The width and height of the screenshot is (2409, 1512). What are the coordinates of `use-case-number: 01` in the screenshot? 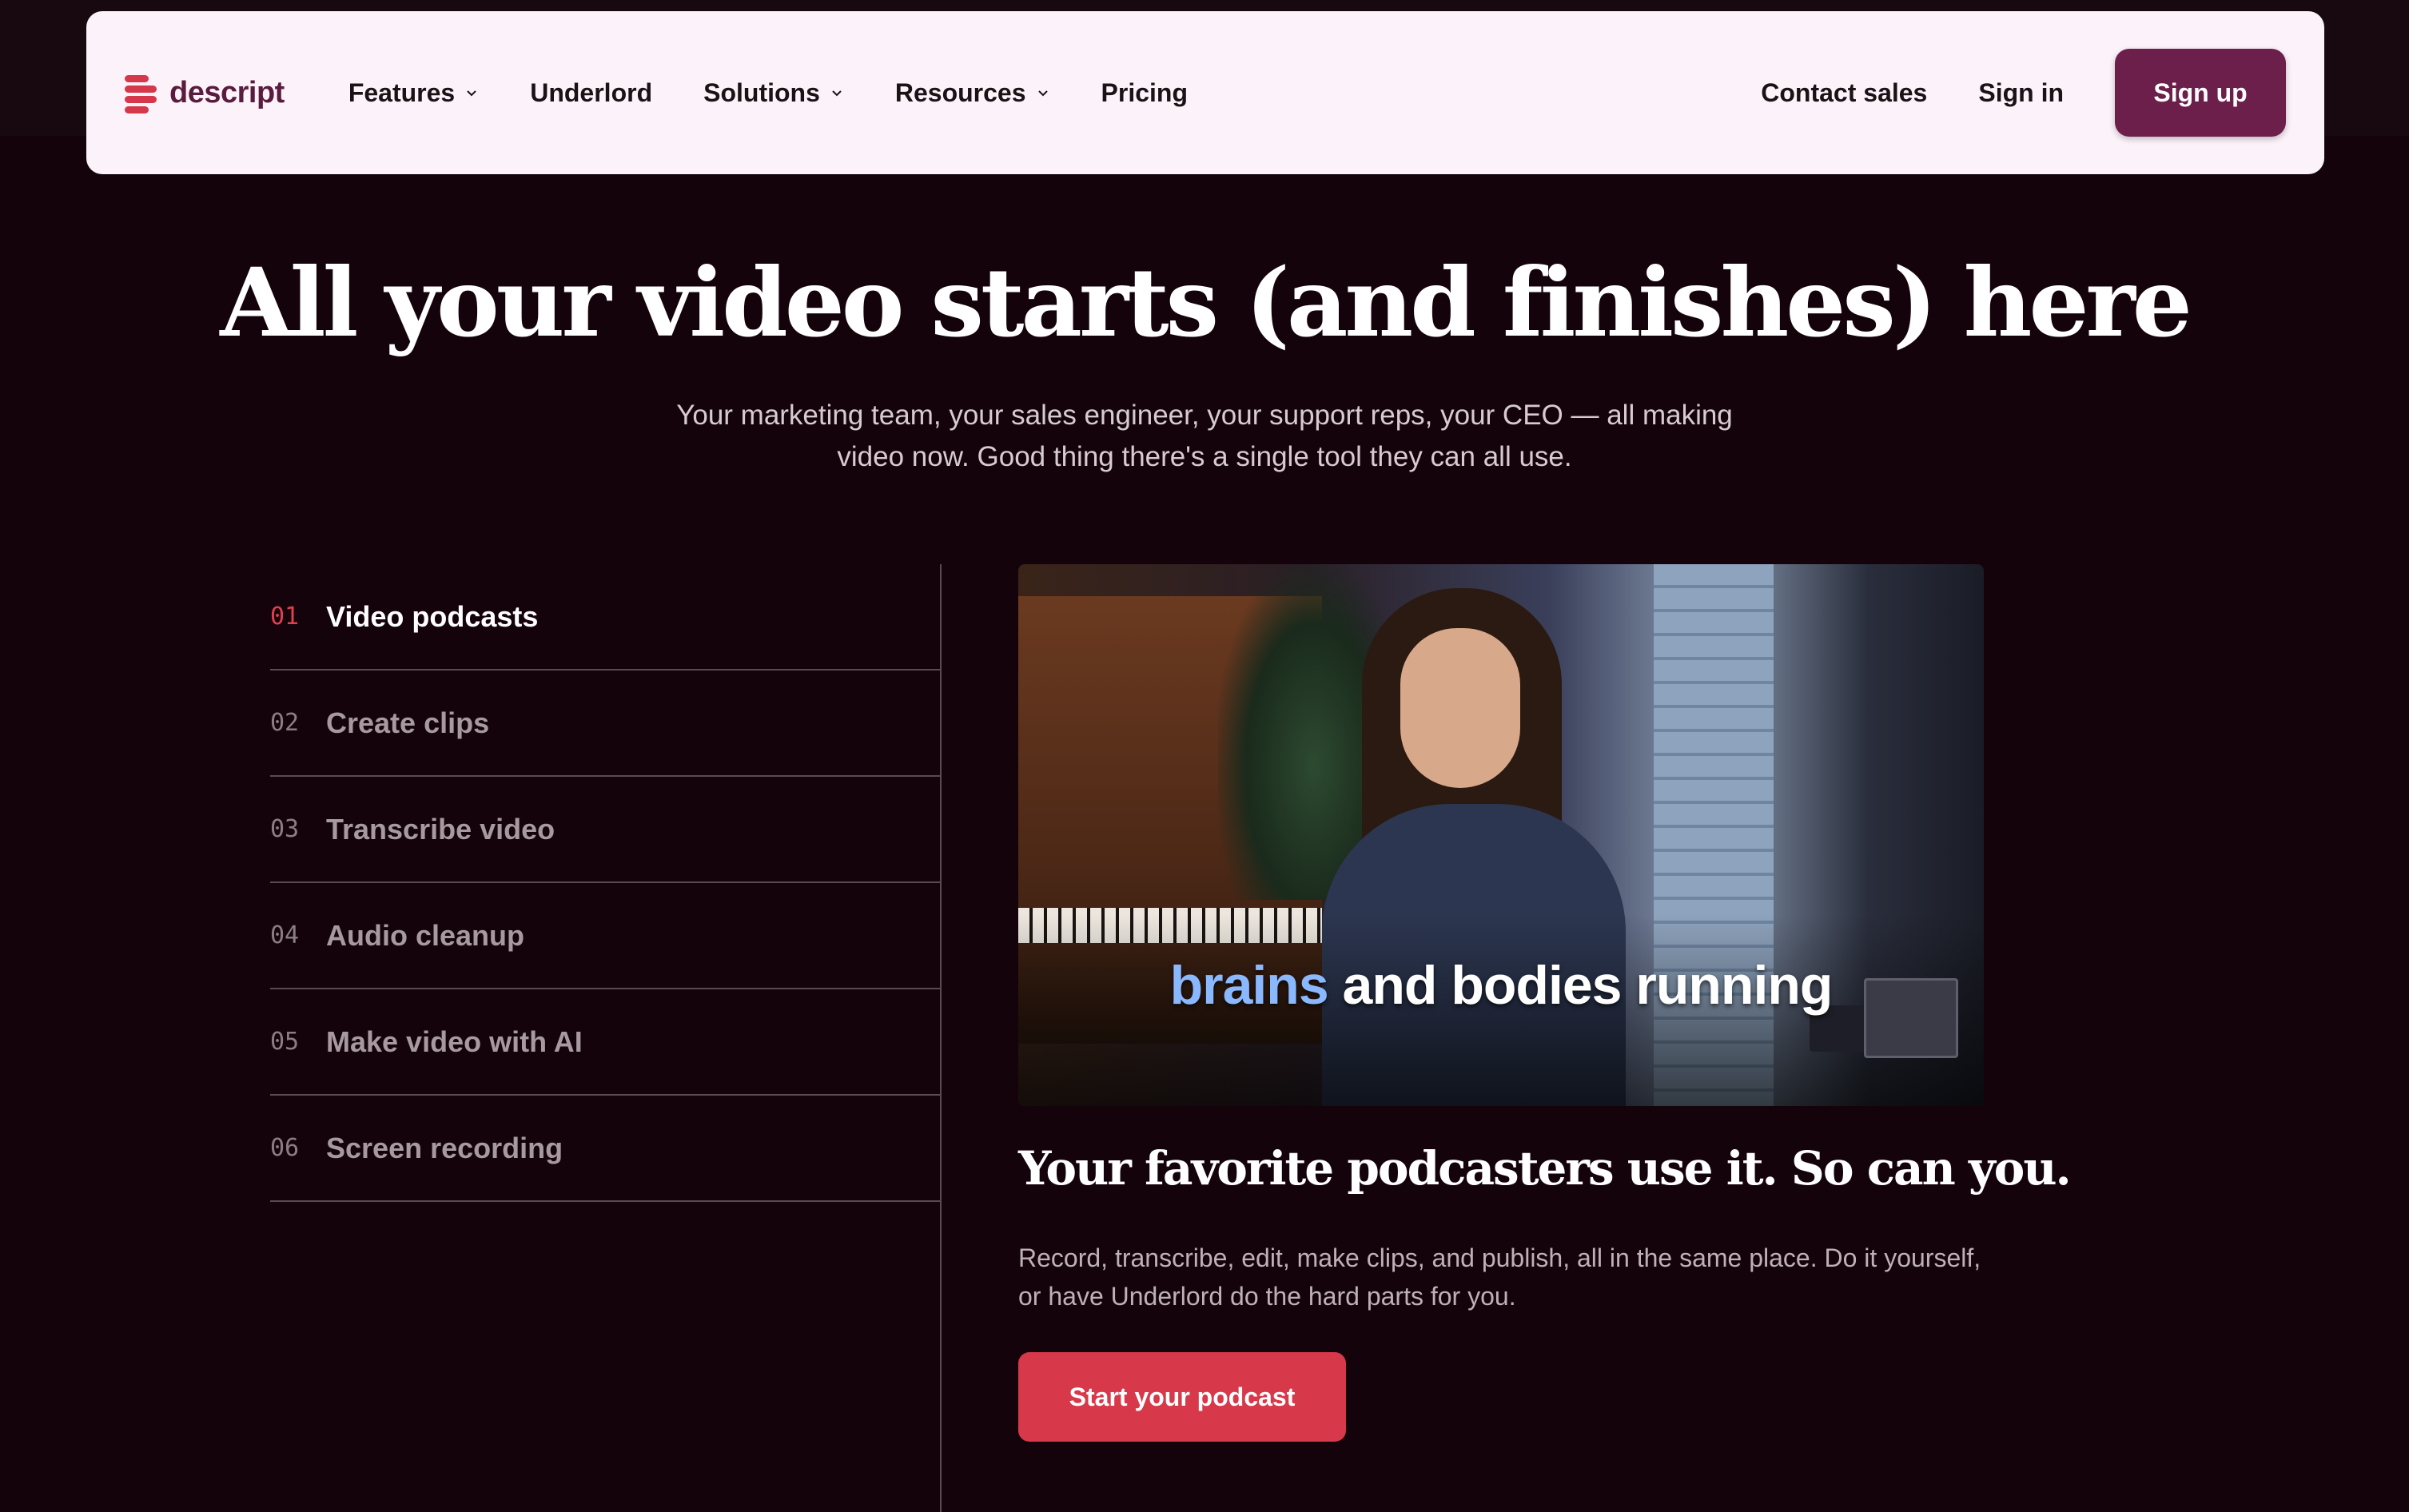 It's located at (285, 617).